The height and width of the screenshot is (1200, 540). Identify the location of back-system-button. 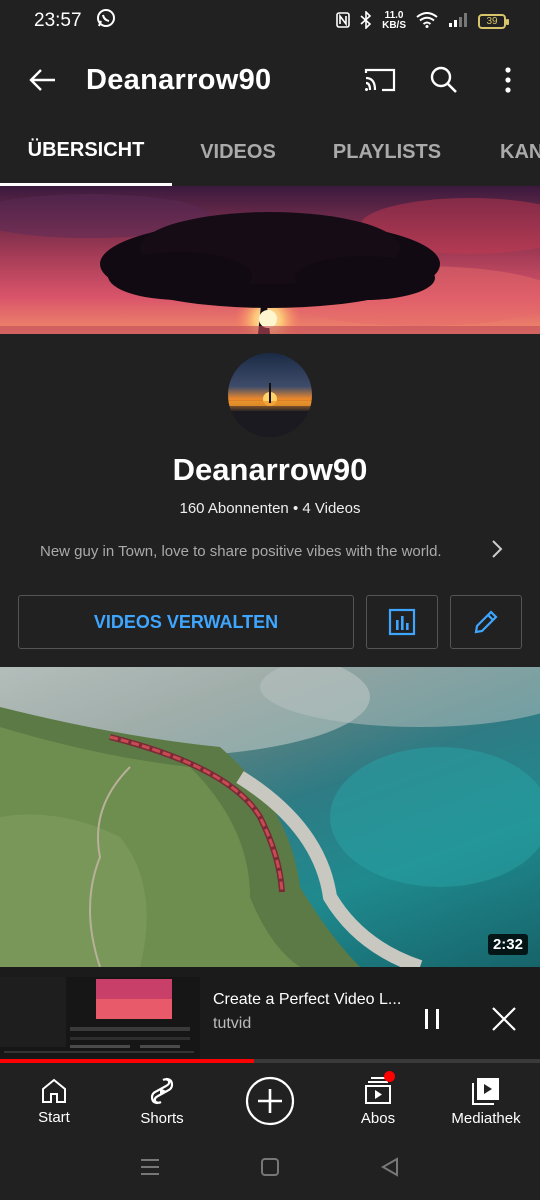
(390, 1169).